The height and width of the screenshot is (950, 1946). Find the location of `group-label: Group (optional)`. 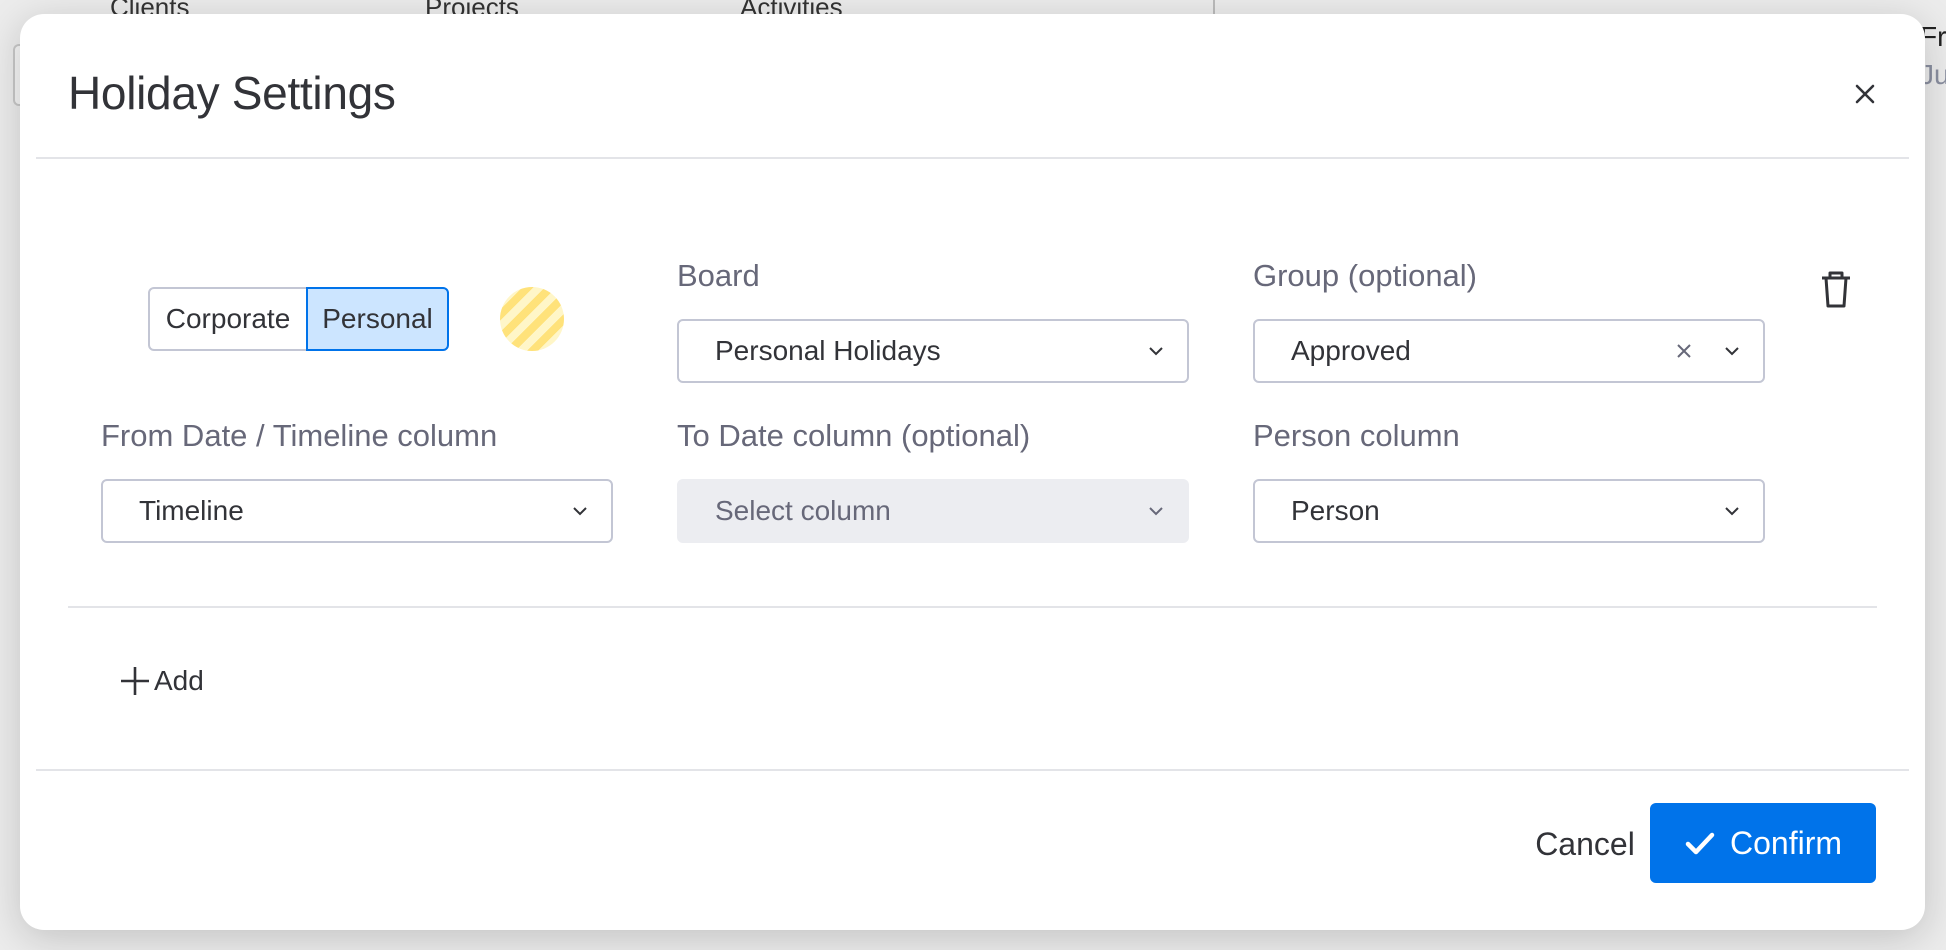

group-label: Group (optional) is located at coordinates (1365, 275).